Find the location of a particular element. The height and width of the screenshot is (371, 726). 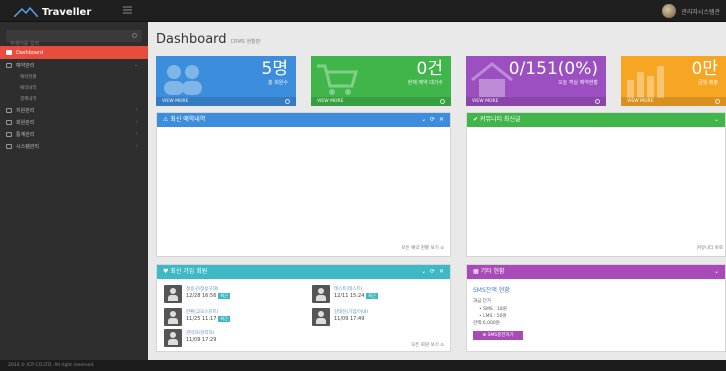

home-icon is located at coordinates (9, 52).